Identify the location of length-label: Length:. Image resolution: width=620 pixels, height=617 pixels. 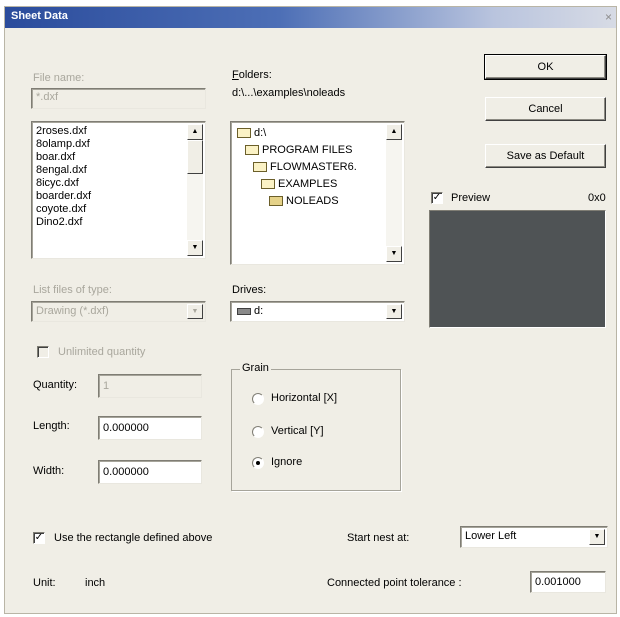
(51, 426).